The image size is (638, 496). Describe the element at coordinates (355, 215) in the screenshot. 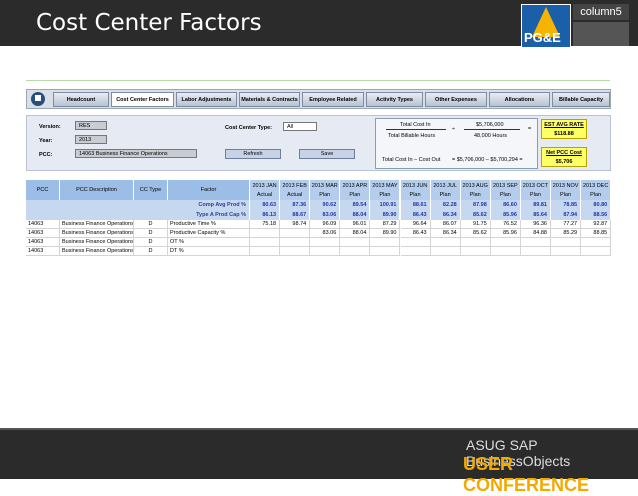

I see `summary-value: 88.04` at that location.